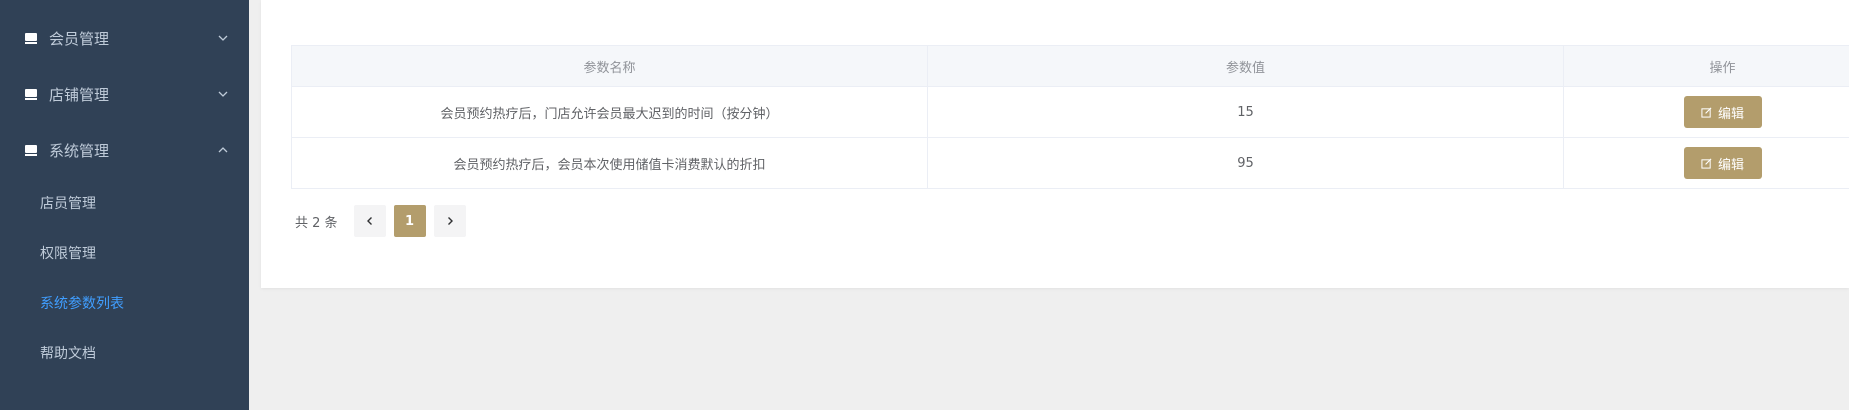 The height and width of the screenshot is (410, 1849). I want to click on cell-param-value: 95, so click(1245, 163).